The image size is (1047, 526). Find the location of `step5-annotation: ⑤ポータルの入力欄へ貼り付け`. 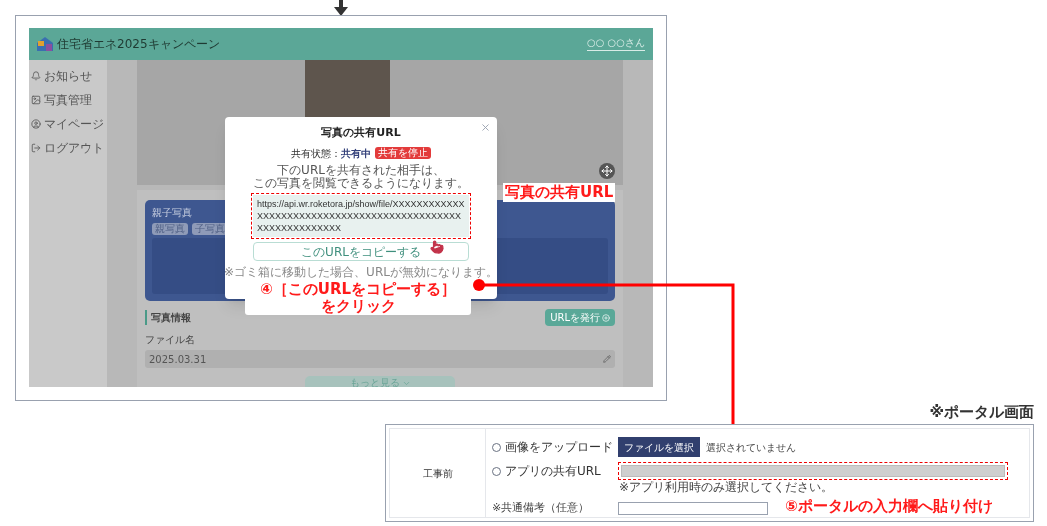

step5-annotation: ⑤ポータルの入力欄へ貼り付け is located at coordinates (889, 506).